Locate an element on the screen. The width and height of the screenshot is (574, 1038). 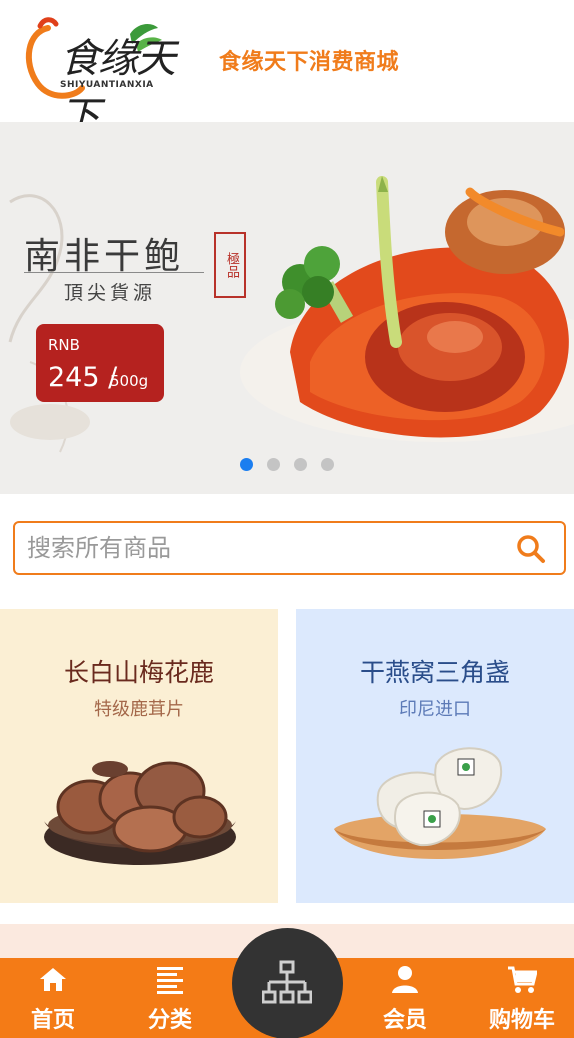
store-title: 食缘天下消费商城 is located at coordinates (309, 62).